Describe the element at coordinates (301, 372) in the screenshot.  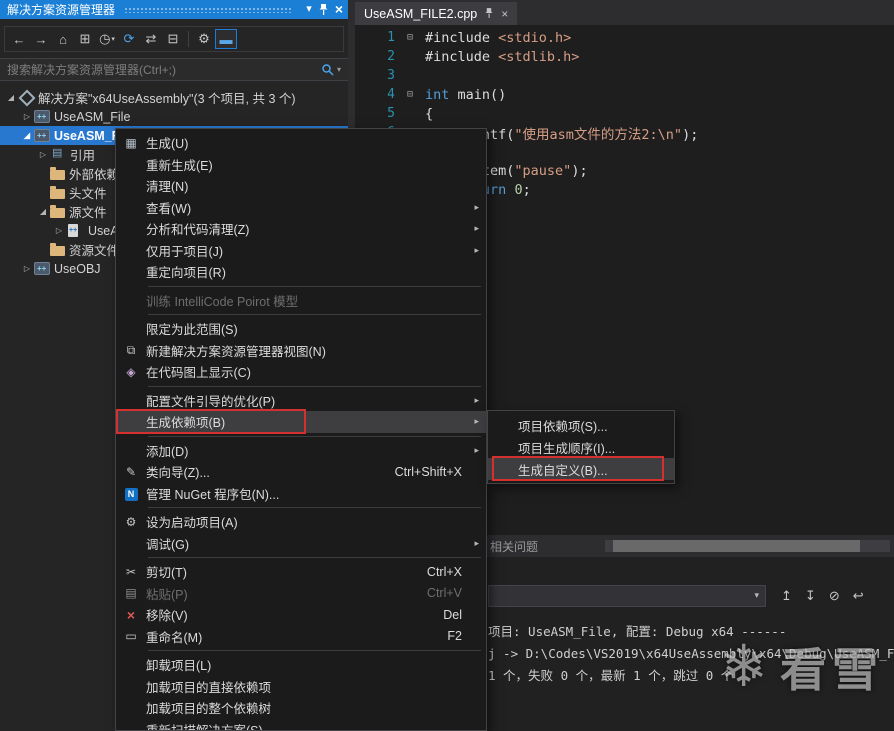
I see `menu-item-show-on-code-map: ◈ 在代码图上显示(C)` at that location.